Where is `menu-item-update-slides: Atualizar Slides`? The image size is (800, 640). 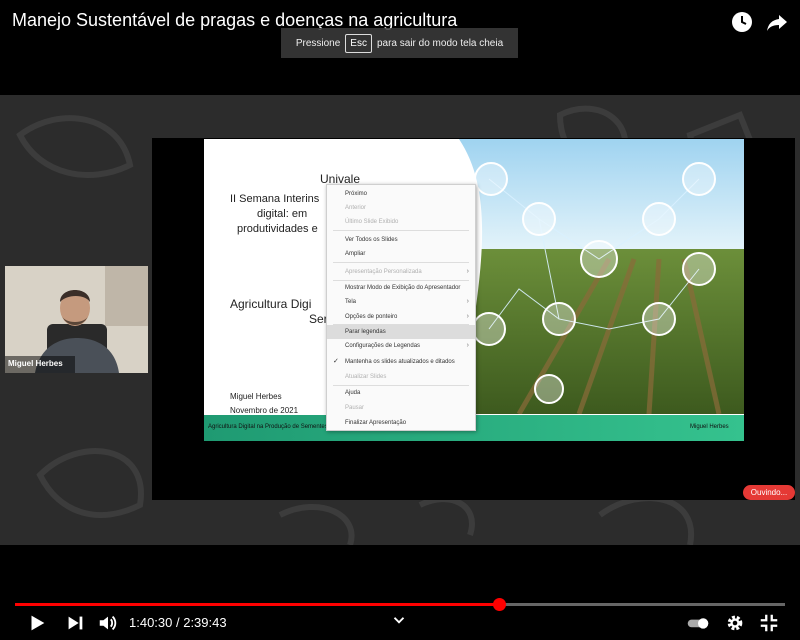
menu-item-update-slides: Atualizar Slides is located at coordinates (401, 377).